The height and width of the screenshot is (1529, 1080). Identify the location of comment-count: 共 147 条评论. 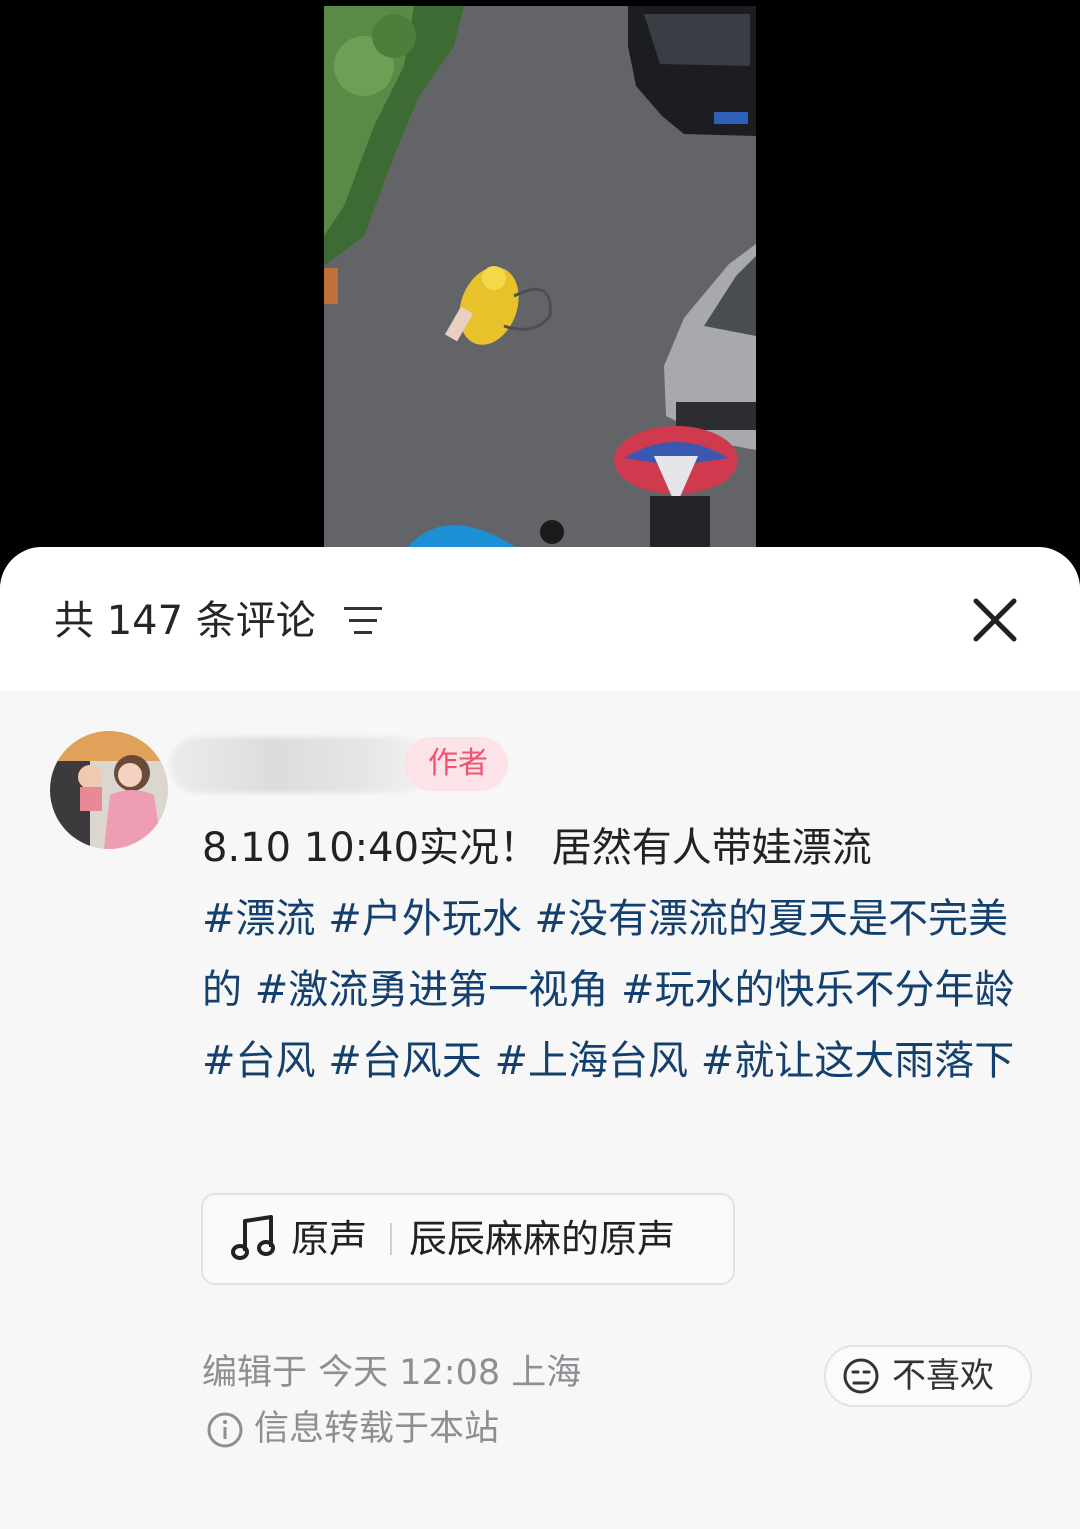
(185, 621).